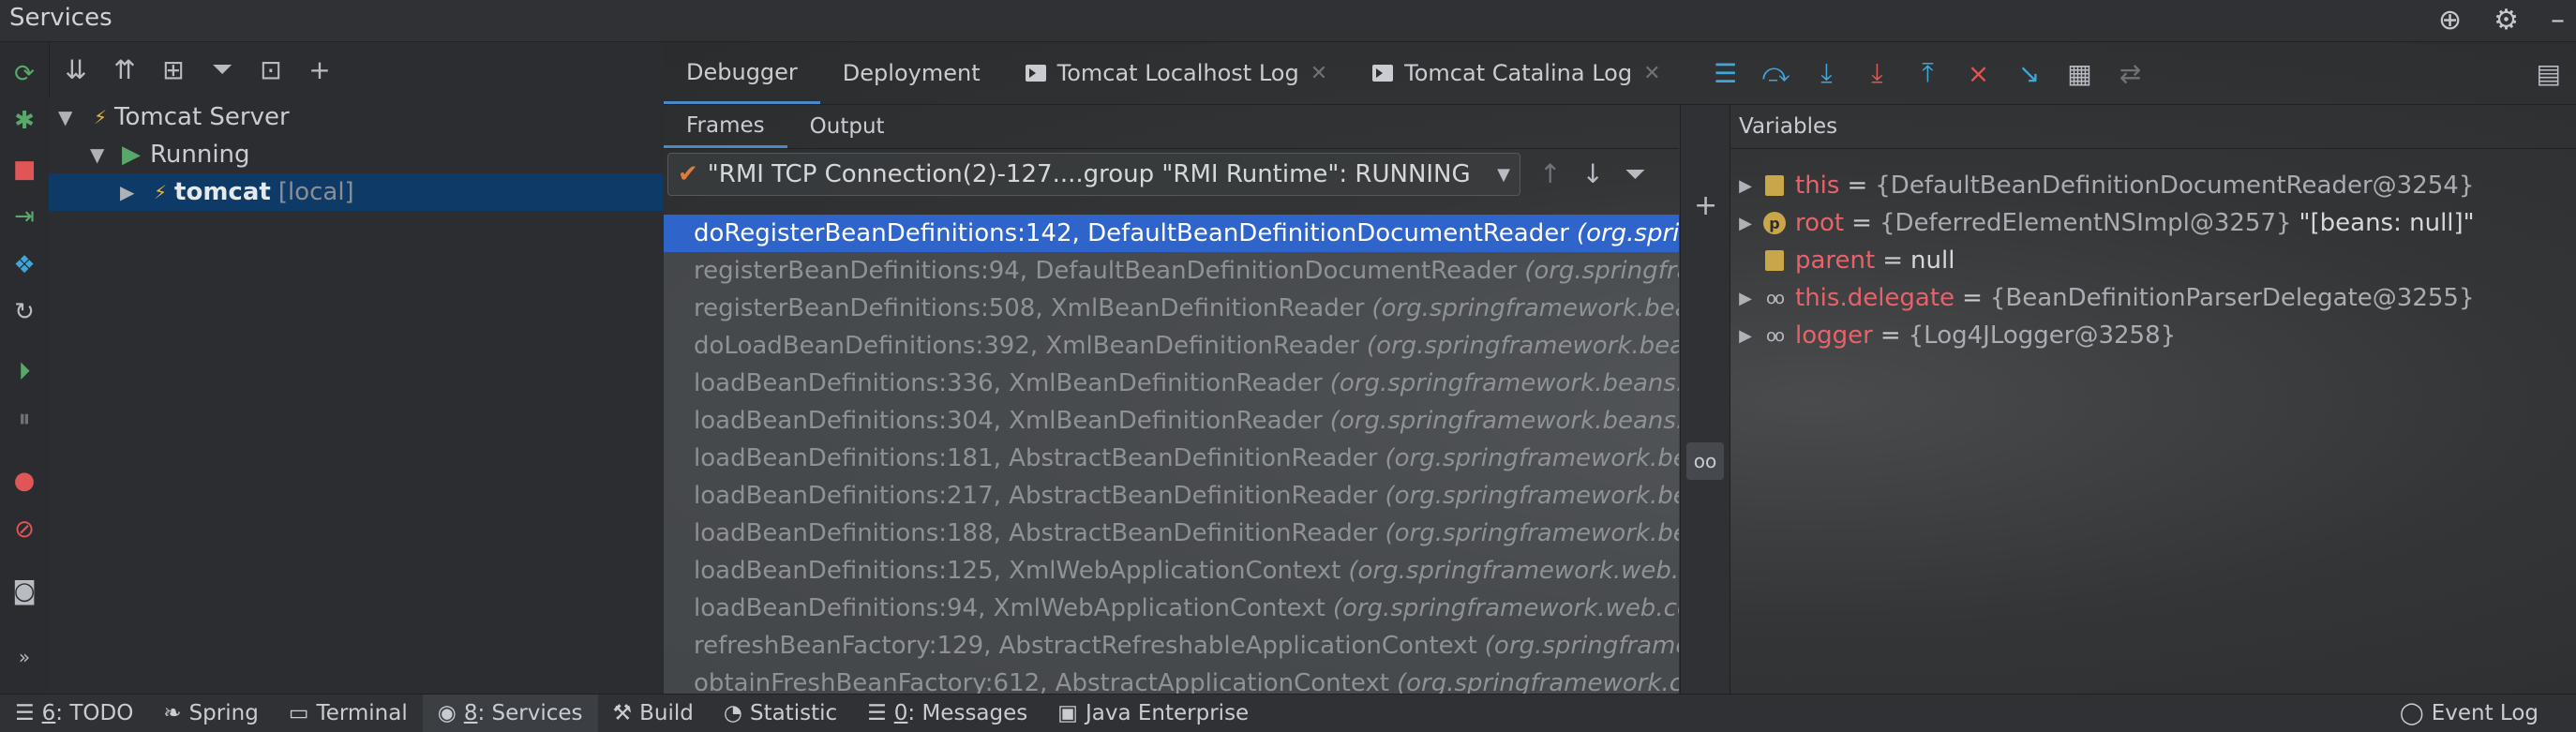 The image size is (2576, 732). What do you see at coordinates (726, 126) in the screenshot?
I see `tab-frames: Frames` at bounding box center [726, 126].